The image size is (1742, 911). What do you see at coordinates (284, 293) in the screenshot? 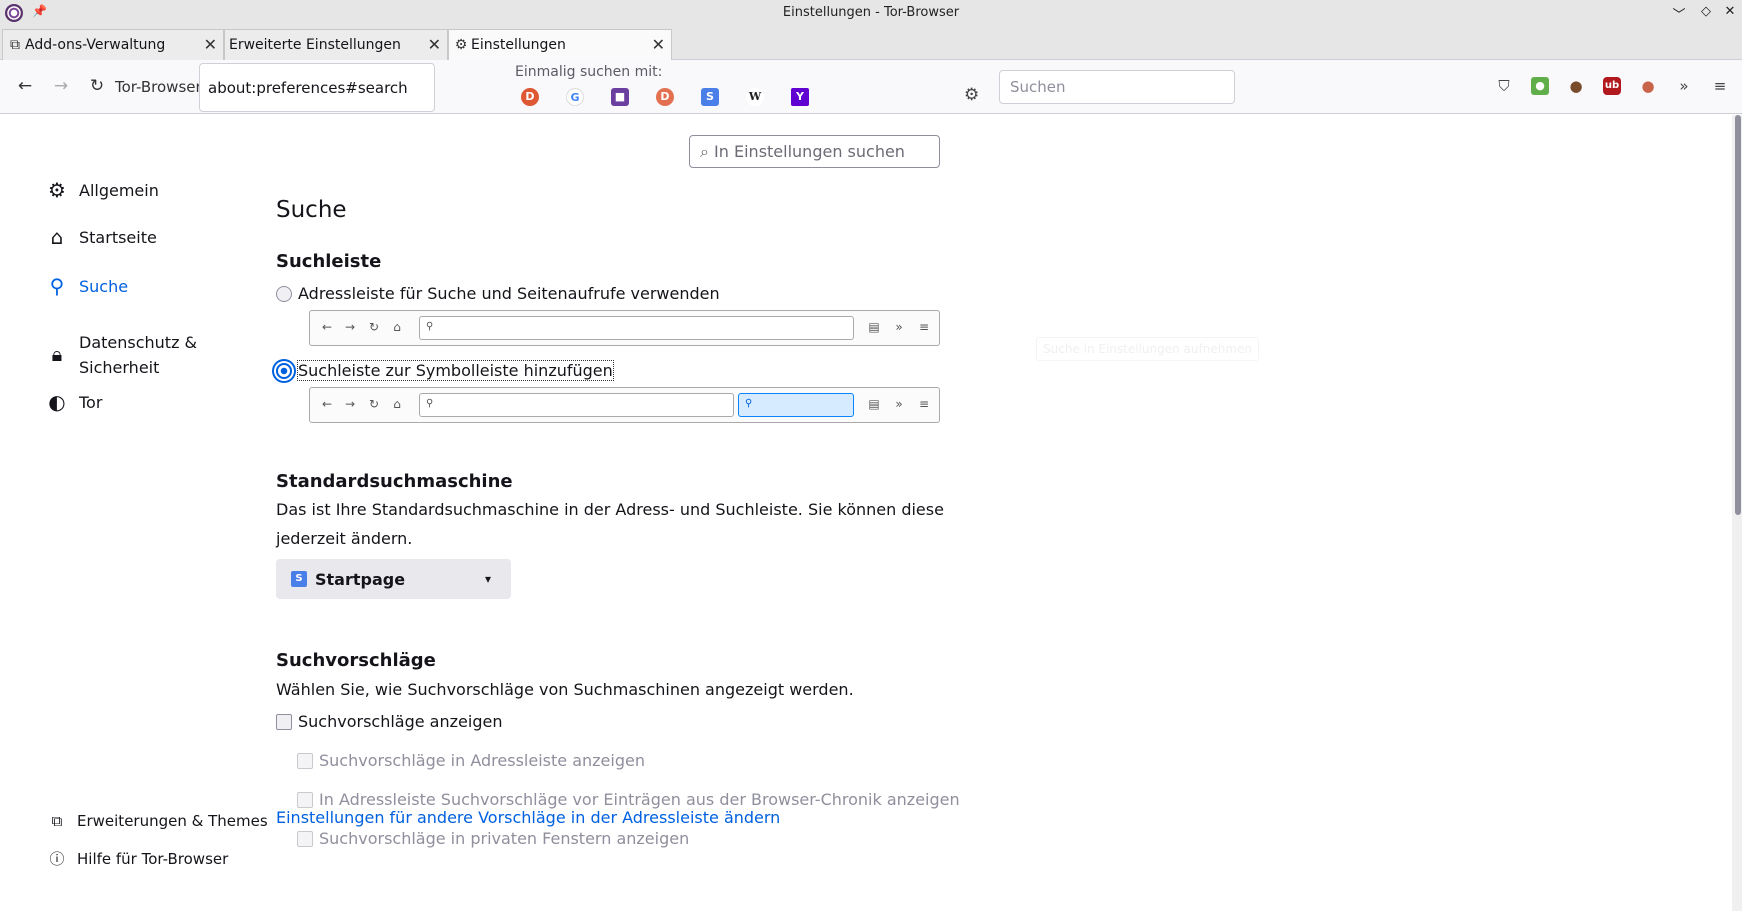
I see `radio-button` at bounding box center [284, 293].